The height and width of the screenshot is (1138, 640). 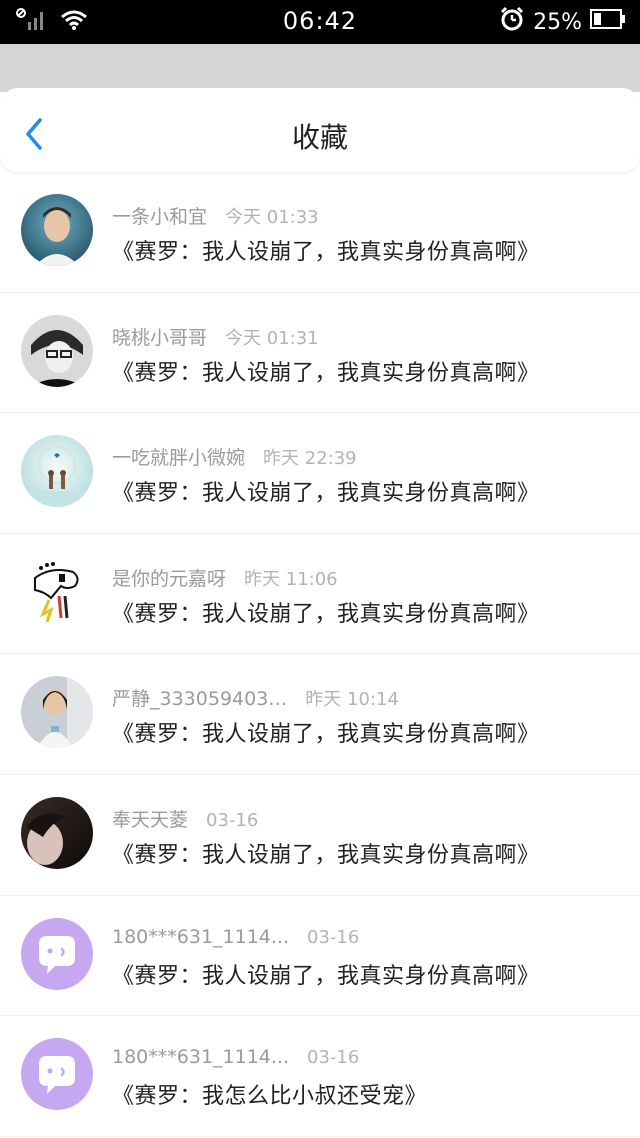 What do you see at coordinates (320, 835) in the screenshot?
I see `list-item: 奉天天菱 03-16 《赛罗：我人设崩了，我真实身份真高啊》` at bounding box center [320, 835].